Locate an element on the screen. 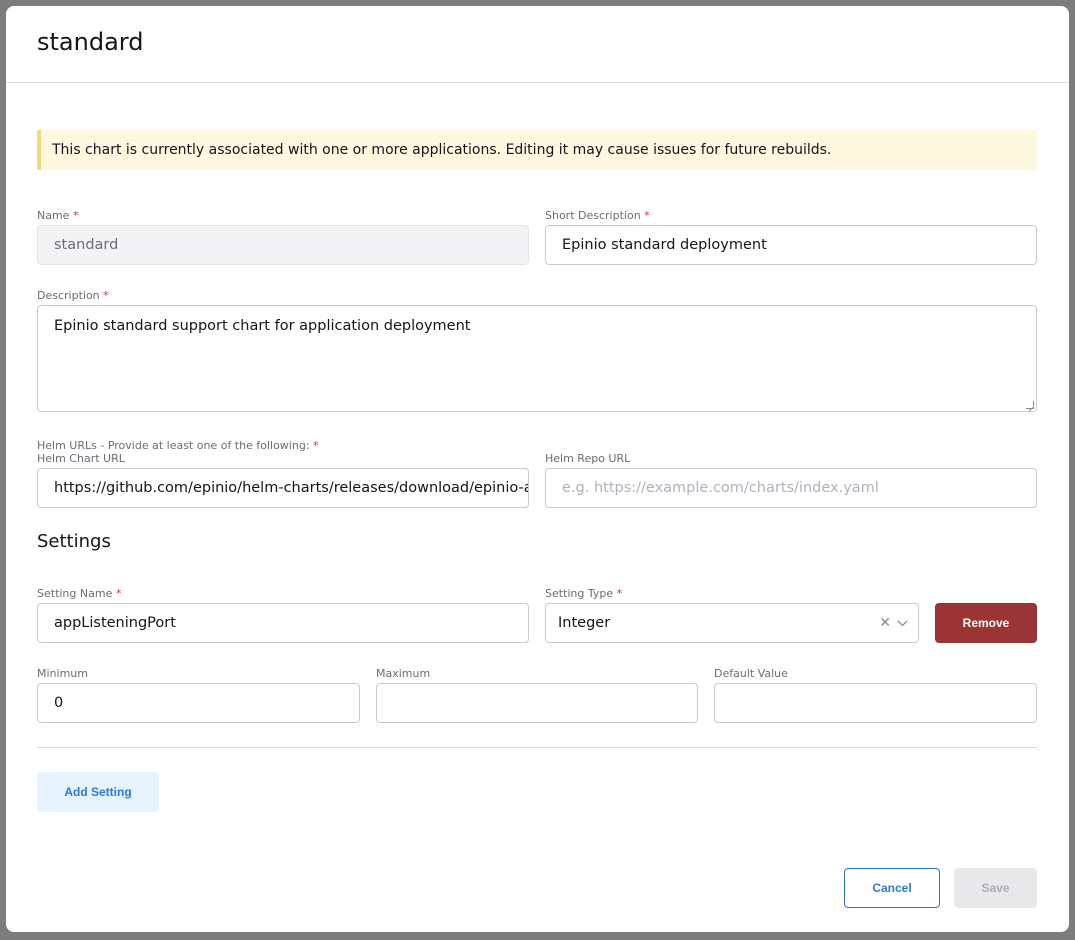 This screenshot has width=1075, height=940. setting-type-label: Setting Type * is located at coordinates (584, 593).